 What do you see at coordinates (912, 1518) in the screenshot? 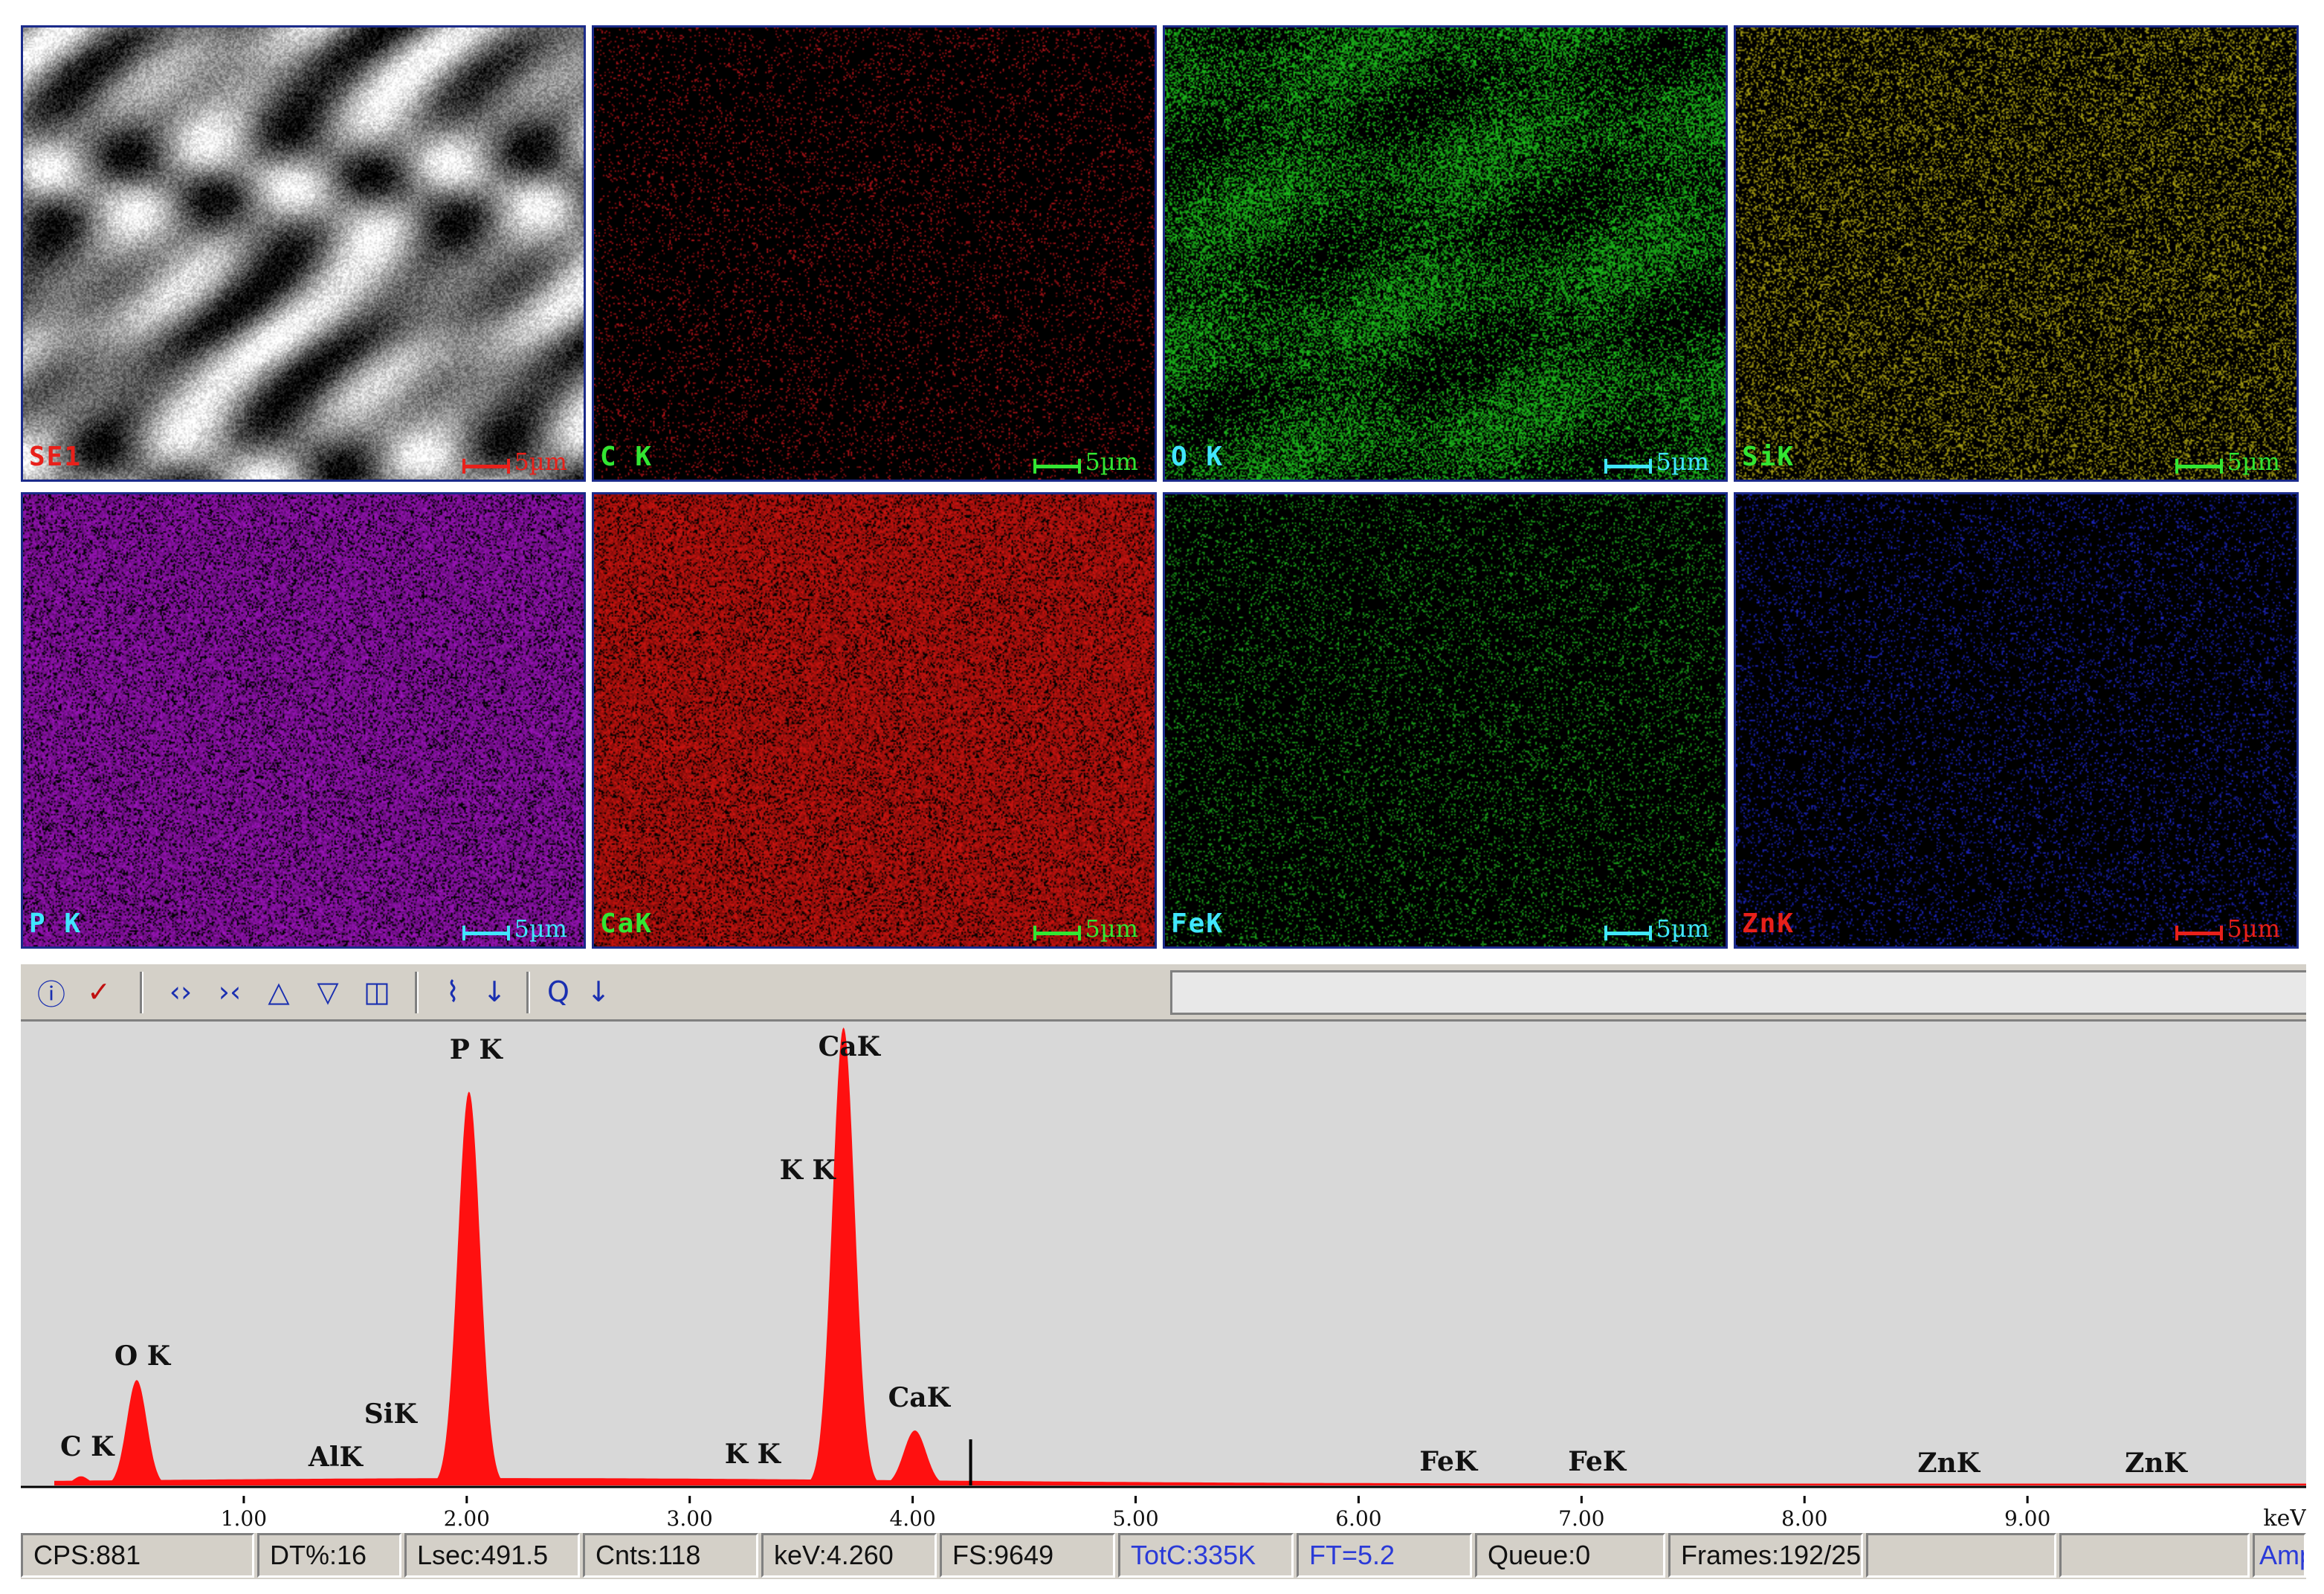
I see `x-tick-label: 4.00` at bounding box center [912, 1518].